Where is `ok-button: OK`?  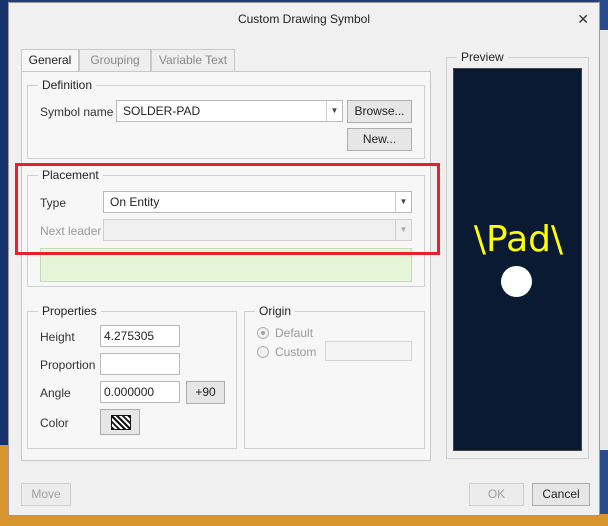
ok-button: OK is located at coordinates (496, 494).